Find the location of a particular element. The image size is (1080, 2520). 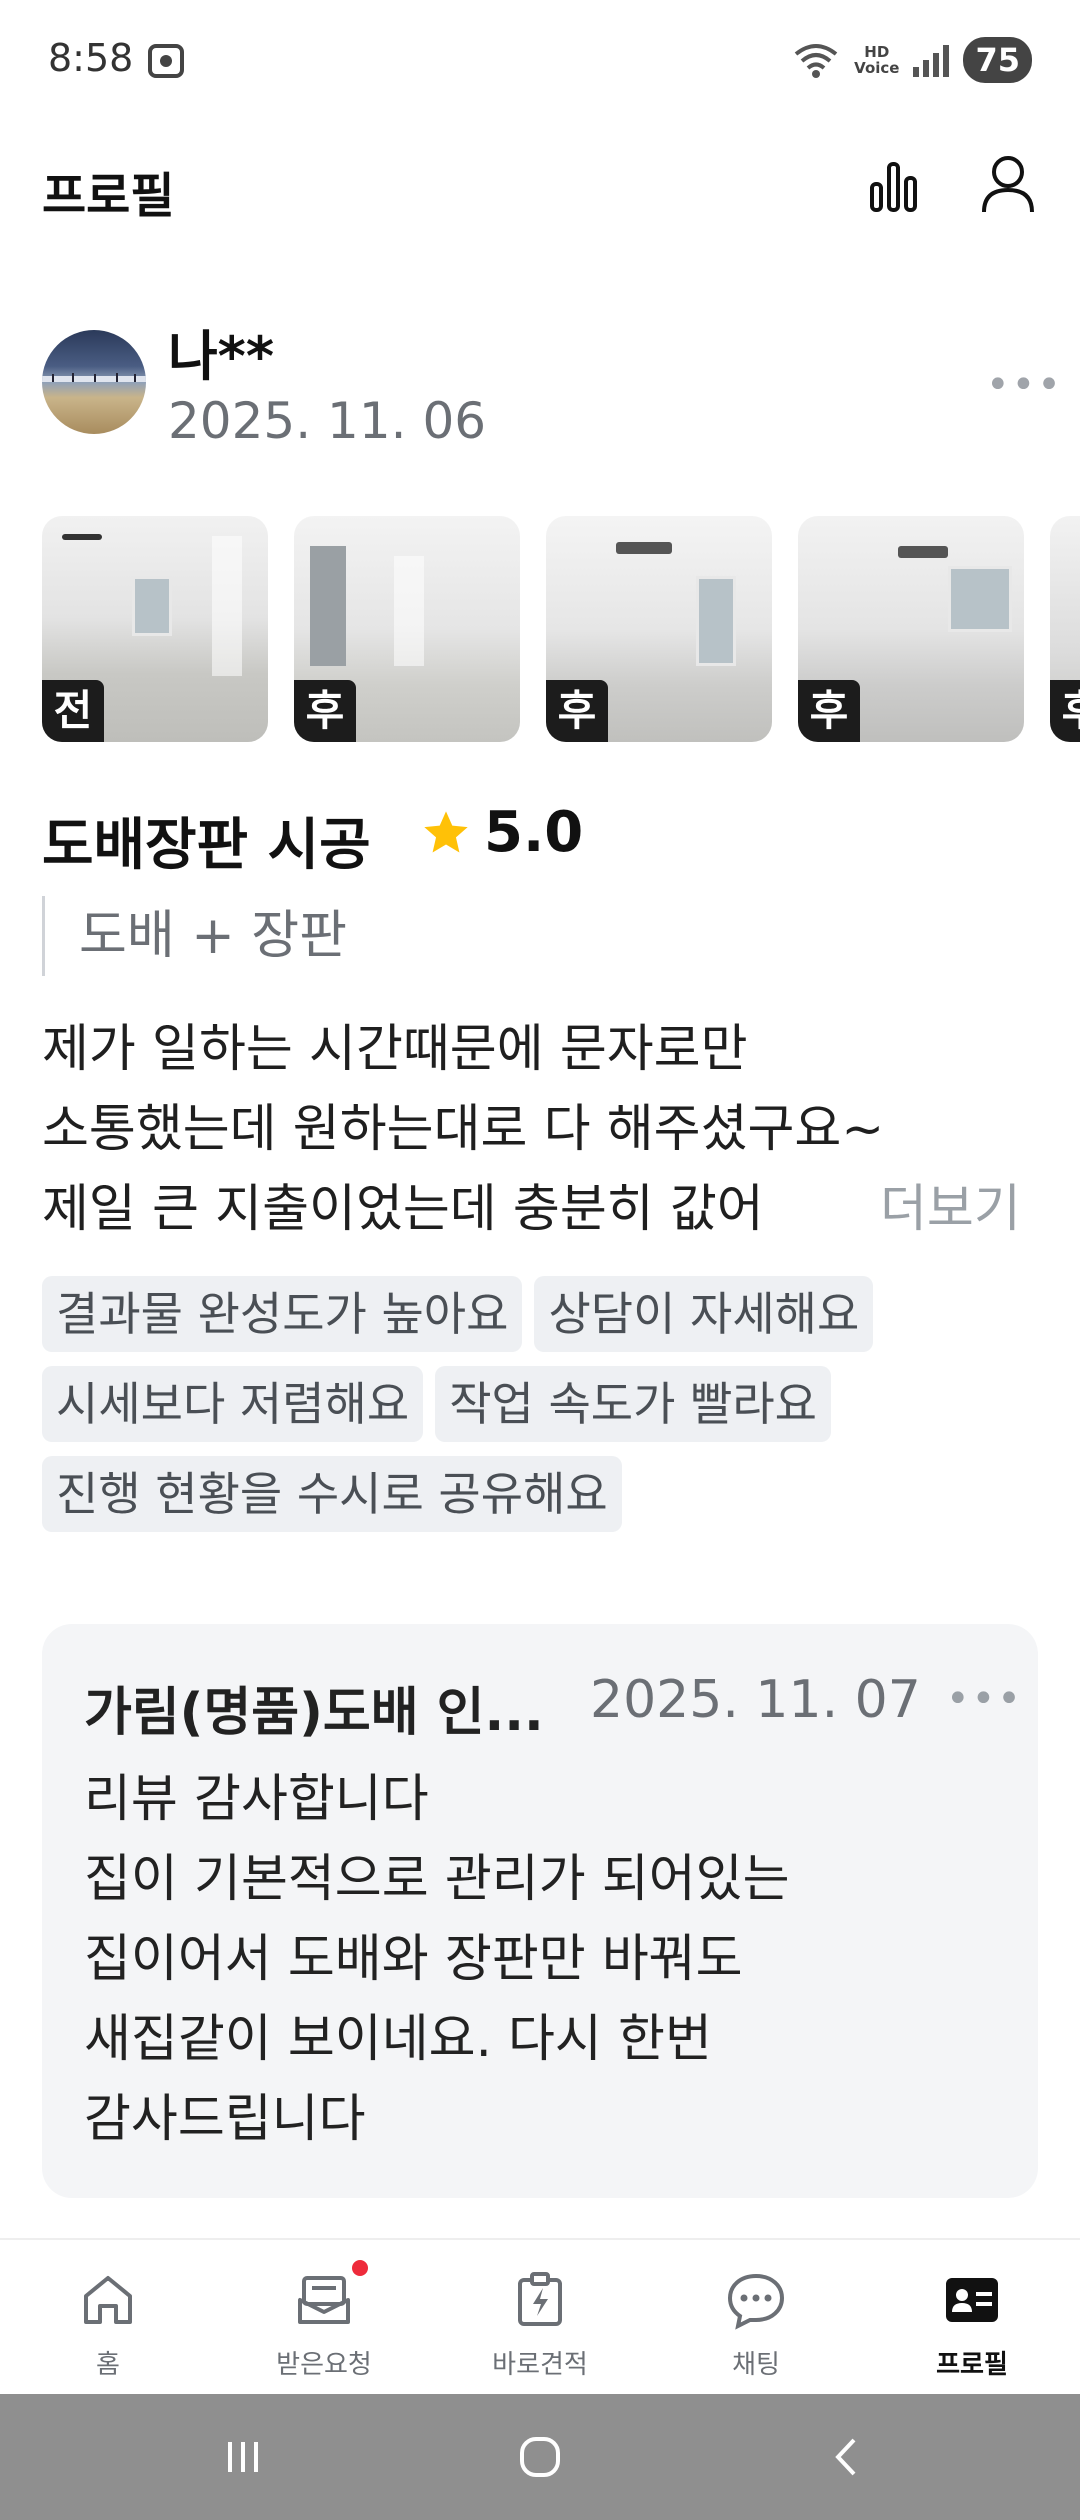

nav-item-profile: 프로필 is located at coordinates (972, 2317).